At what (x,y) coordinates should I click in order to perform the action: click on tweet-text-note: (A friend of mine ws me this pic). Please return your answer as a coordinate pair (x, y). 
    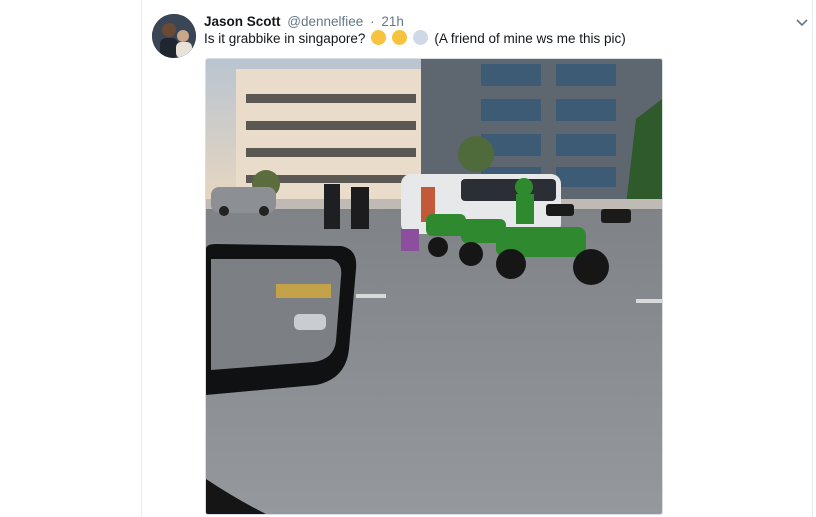
    Looking at the image, I should click on (530, 38).